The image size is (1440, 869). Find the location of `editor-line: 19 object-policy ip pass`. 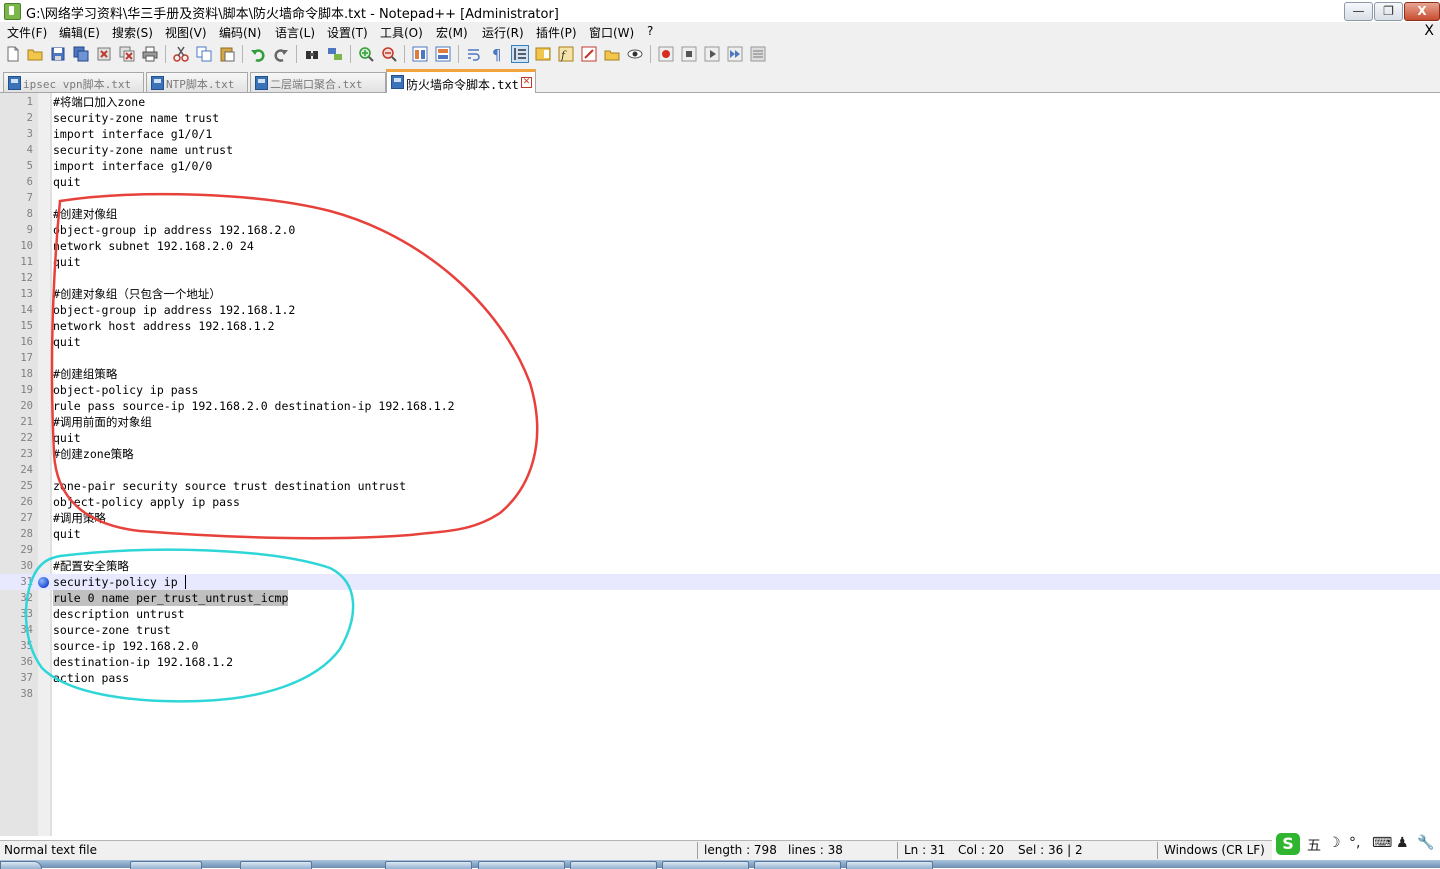

editor-line: 19 object-policy ip pass is located at coordinates (720, 390).